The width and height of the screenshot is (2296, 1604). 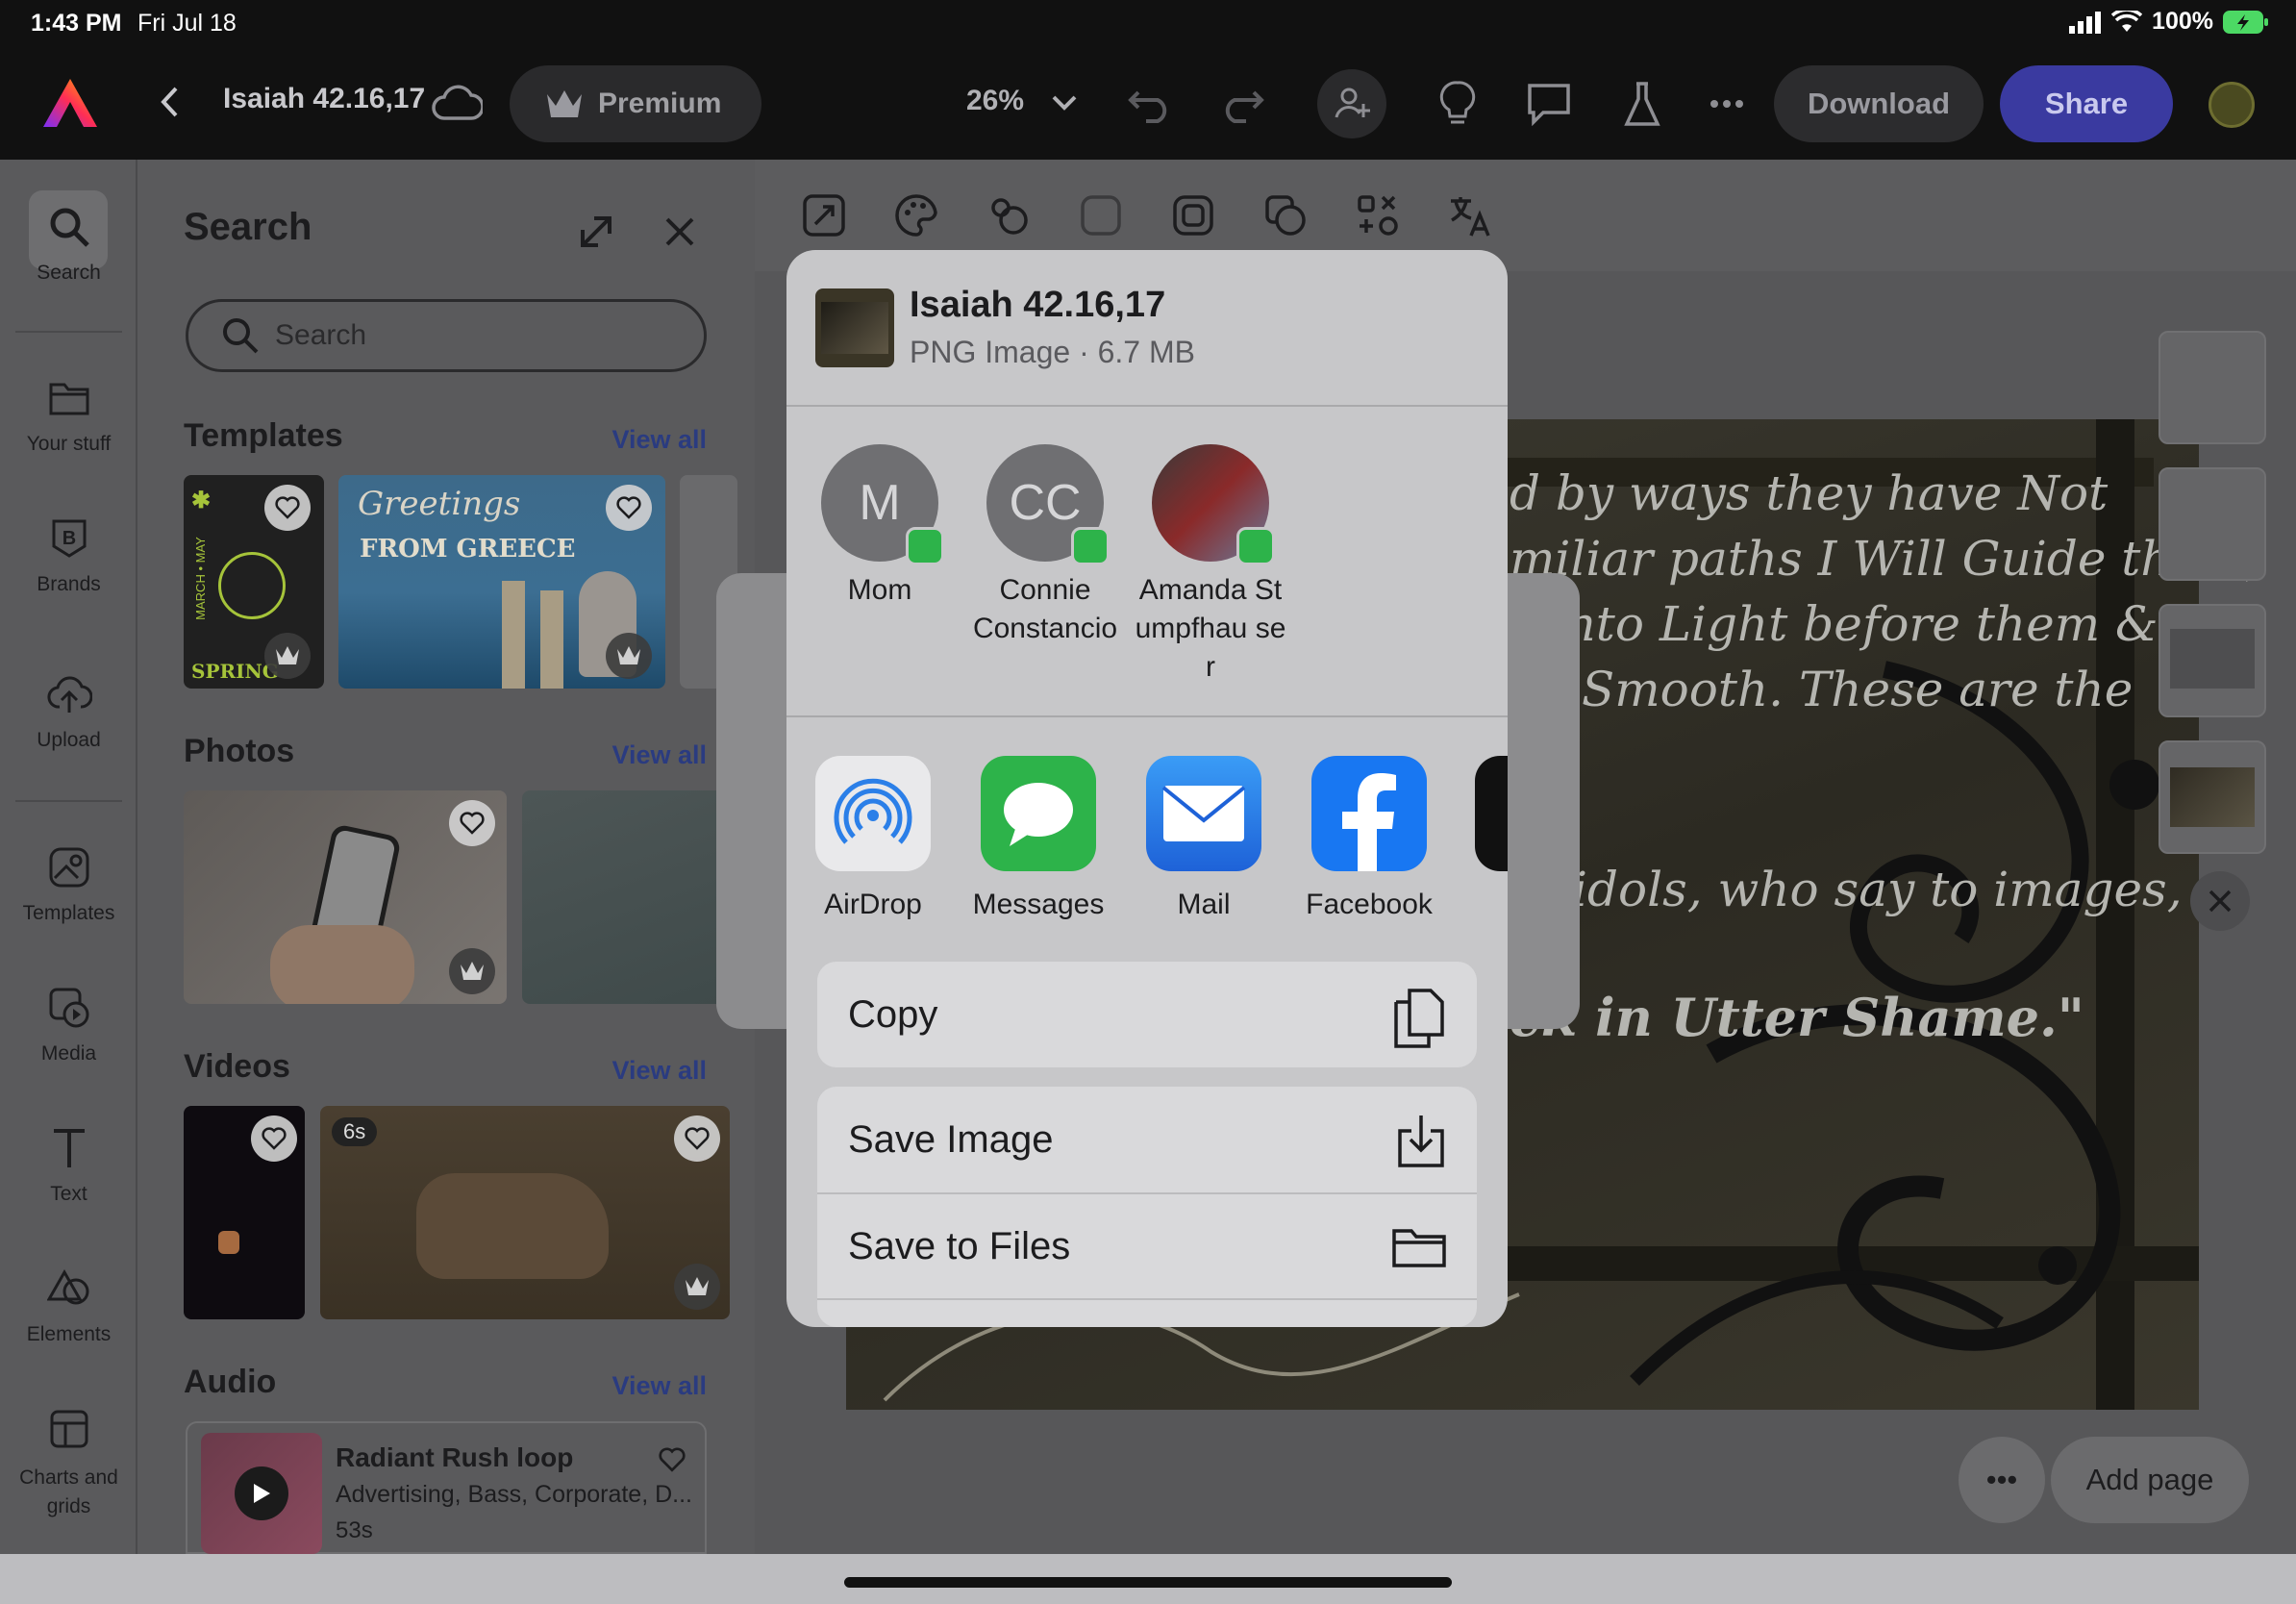 What do you see at coordinates (854, 327) in the screenshot?
I see `file-thumbnail` at bounding box center [854, 327].